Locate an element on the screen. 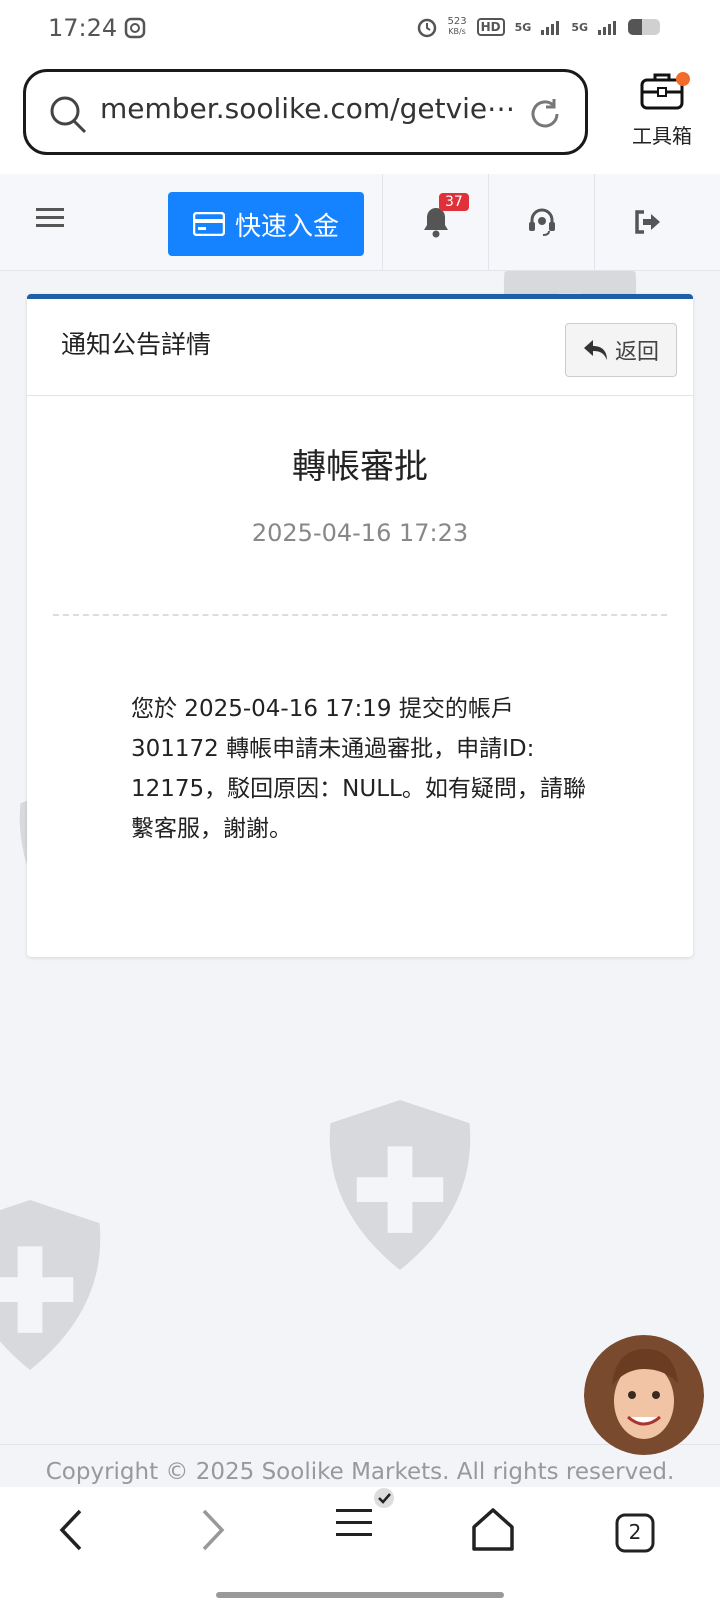  notifications-button: 37 is located at coordinates (435, 222).